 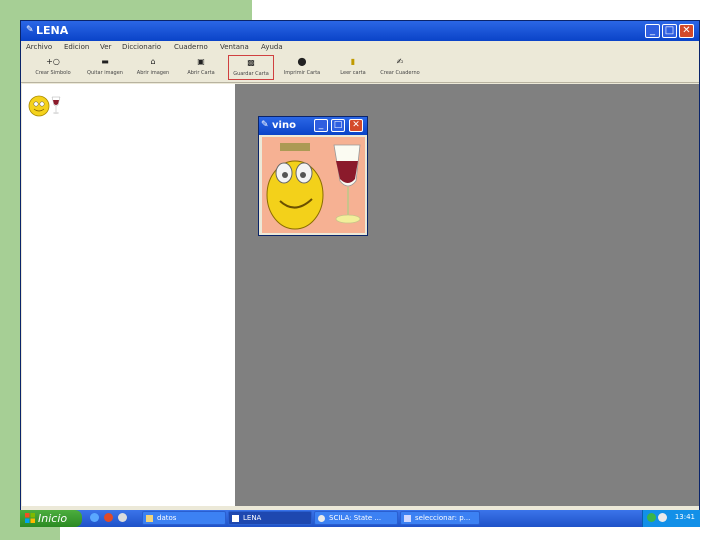 What do you see at coordinates (53, 67) in the screenshot?
I see `tool-crear-simbolo: +○ Crear Símbolo` at bounding box center [53, 67].